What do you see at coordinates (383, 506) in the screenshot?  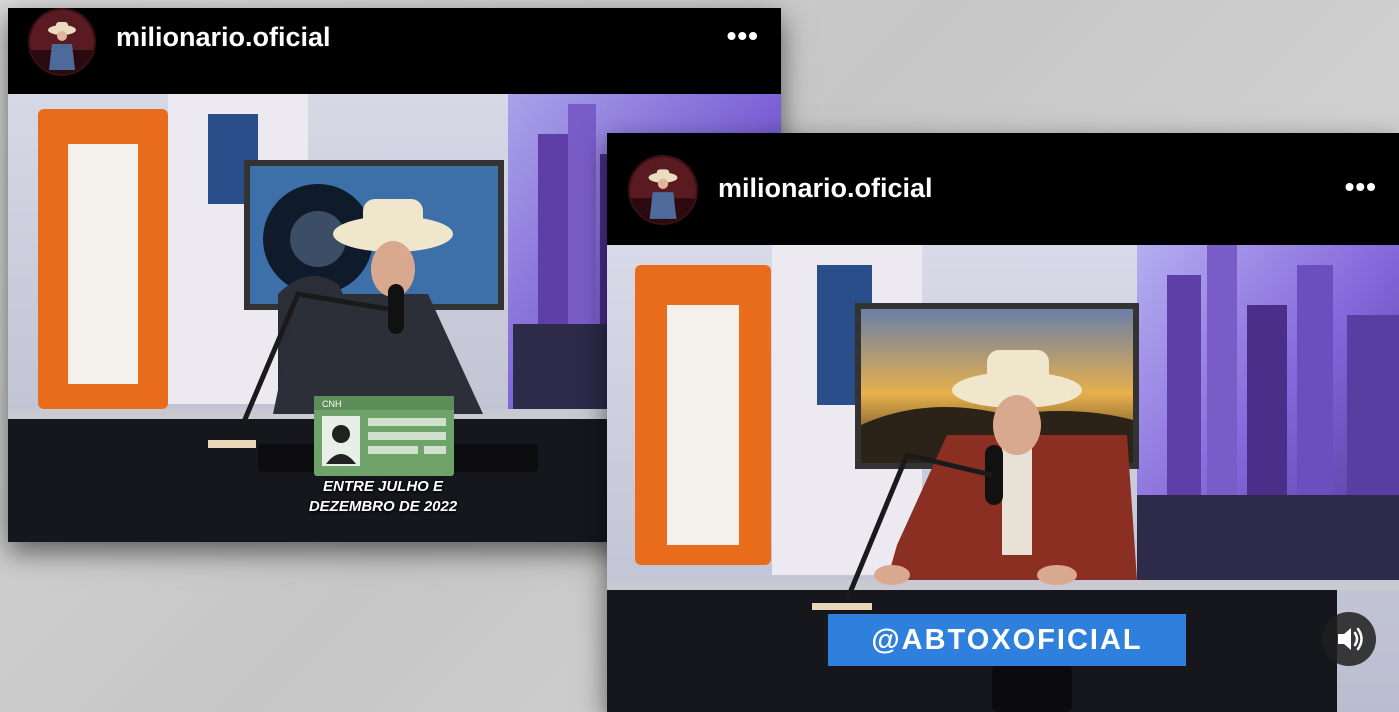 I see `caption-line-2: DEZEMBRO DE 2022` at bounding box center [383, 506].